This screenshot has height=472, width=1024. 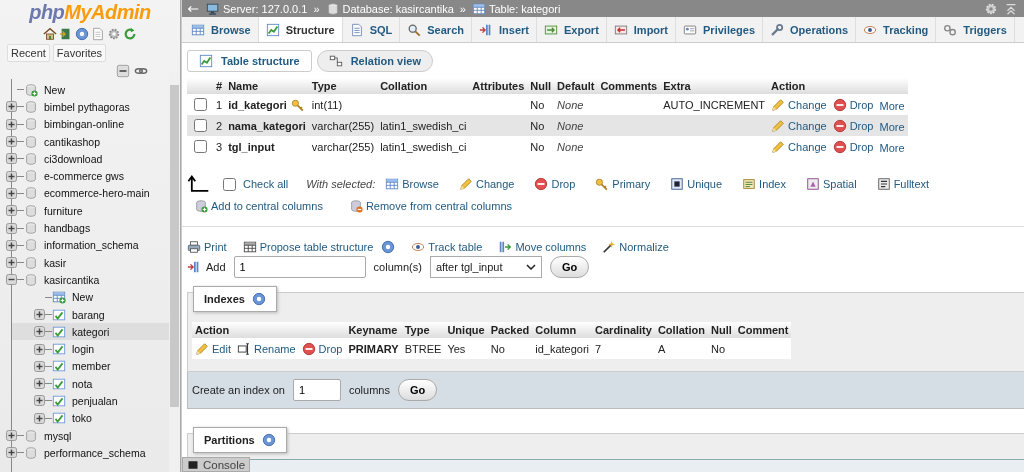 What do you see at coordinates (90, 366) in the screenshot?
I see `tree-item: member` at bounding box center [90, 366].